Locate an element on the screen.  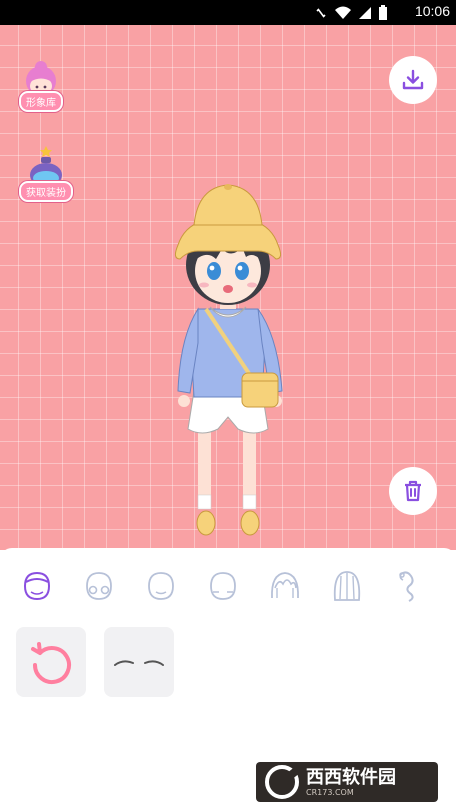
watermark-badge: 西西软件园 CR173.COM is located at coordinates (347, 782).